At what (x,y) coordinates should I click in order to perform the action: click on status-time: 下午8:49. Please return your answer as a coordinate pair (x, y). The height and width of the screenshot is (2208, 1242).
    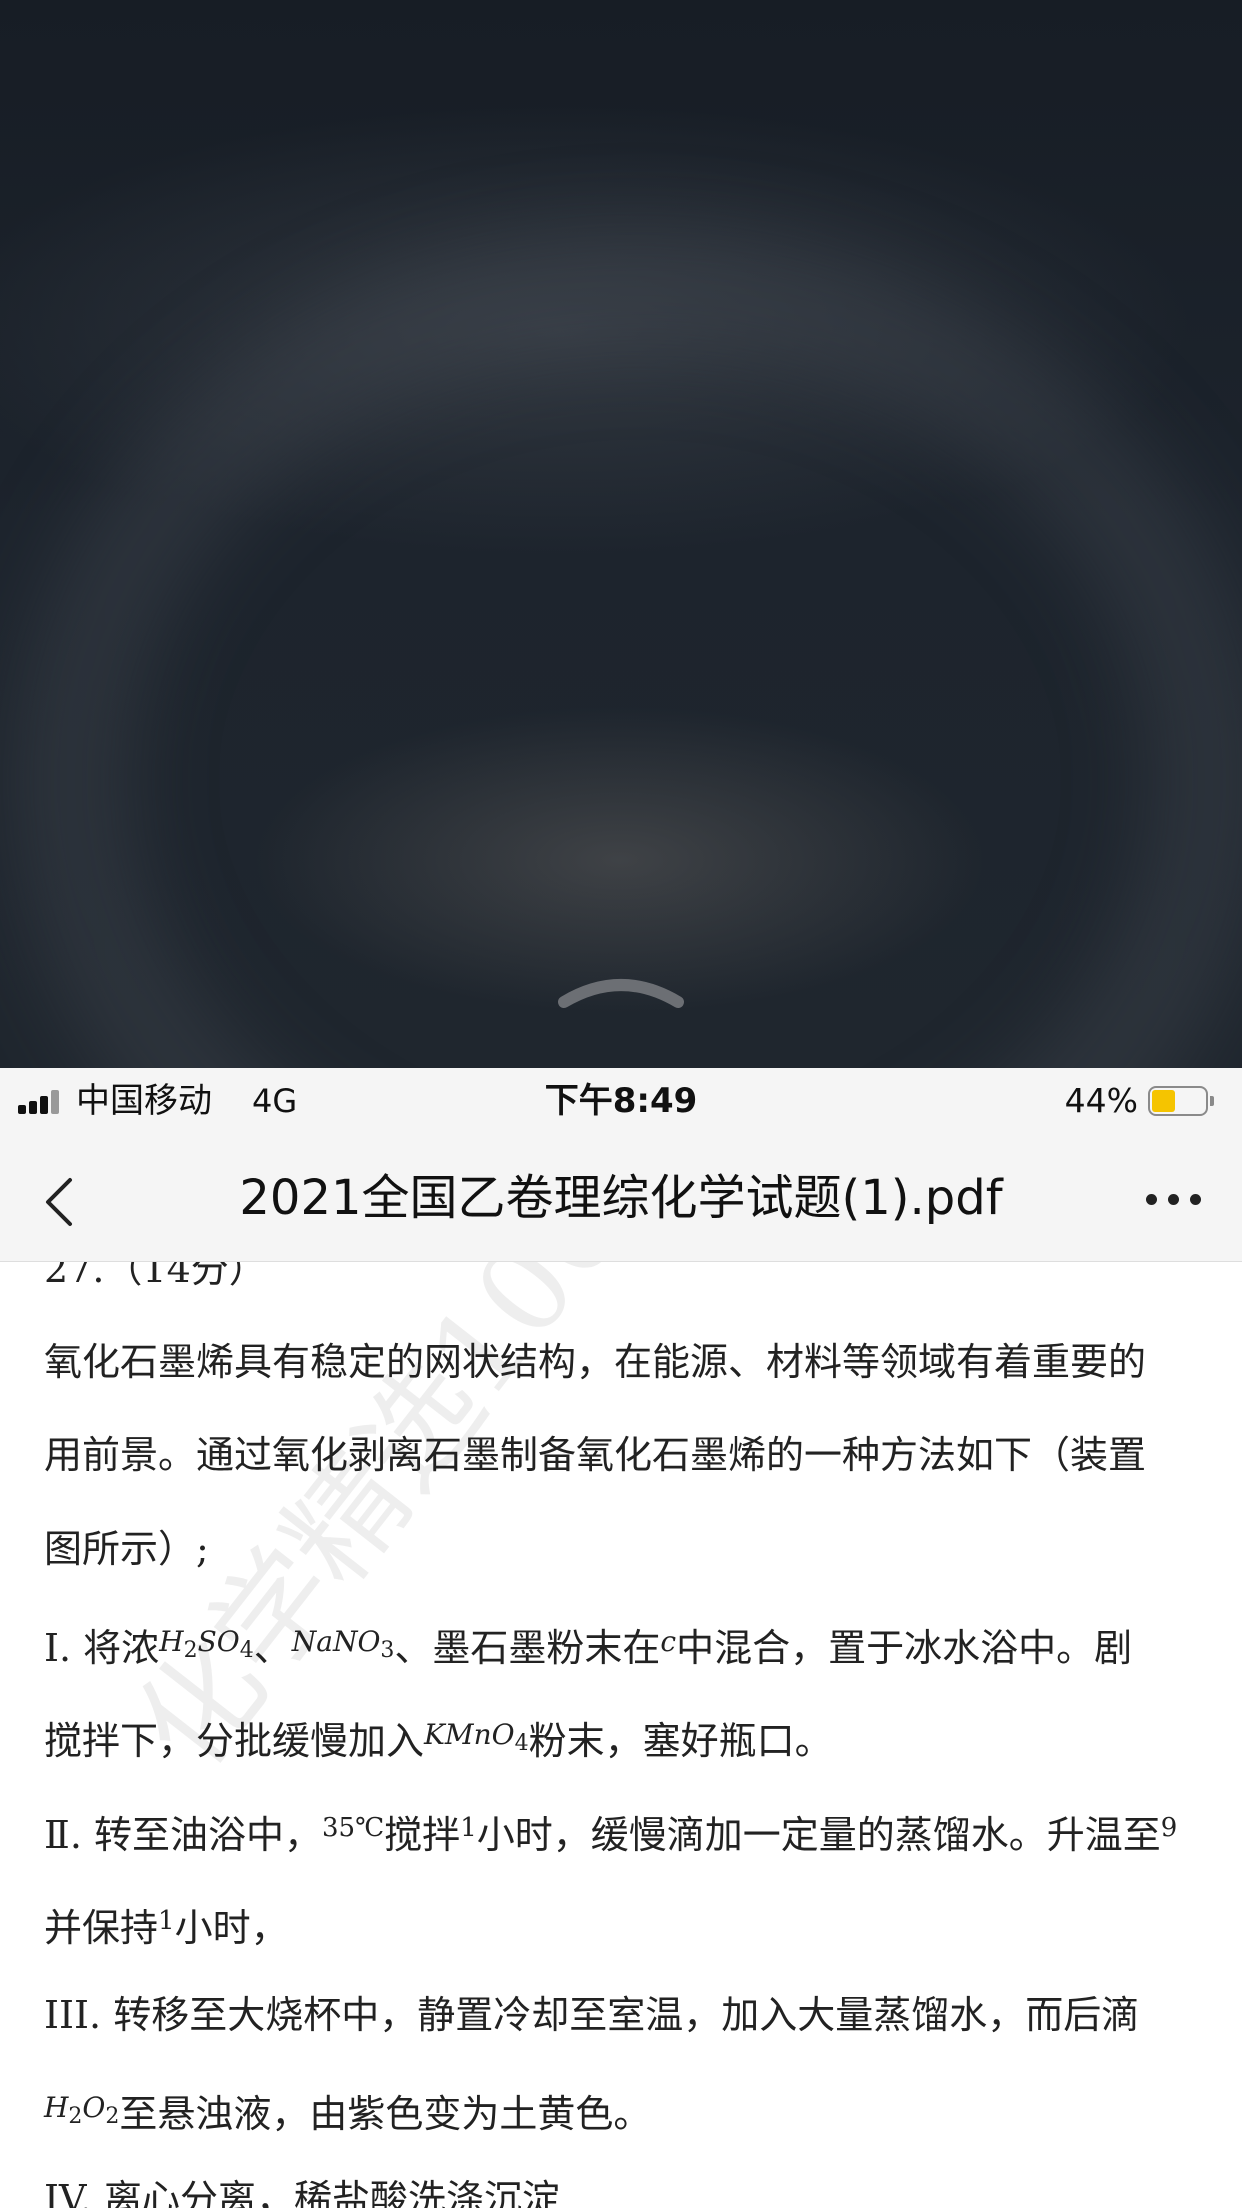
    Looking at the image, I should click on (621, 1101).